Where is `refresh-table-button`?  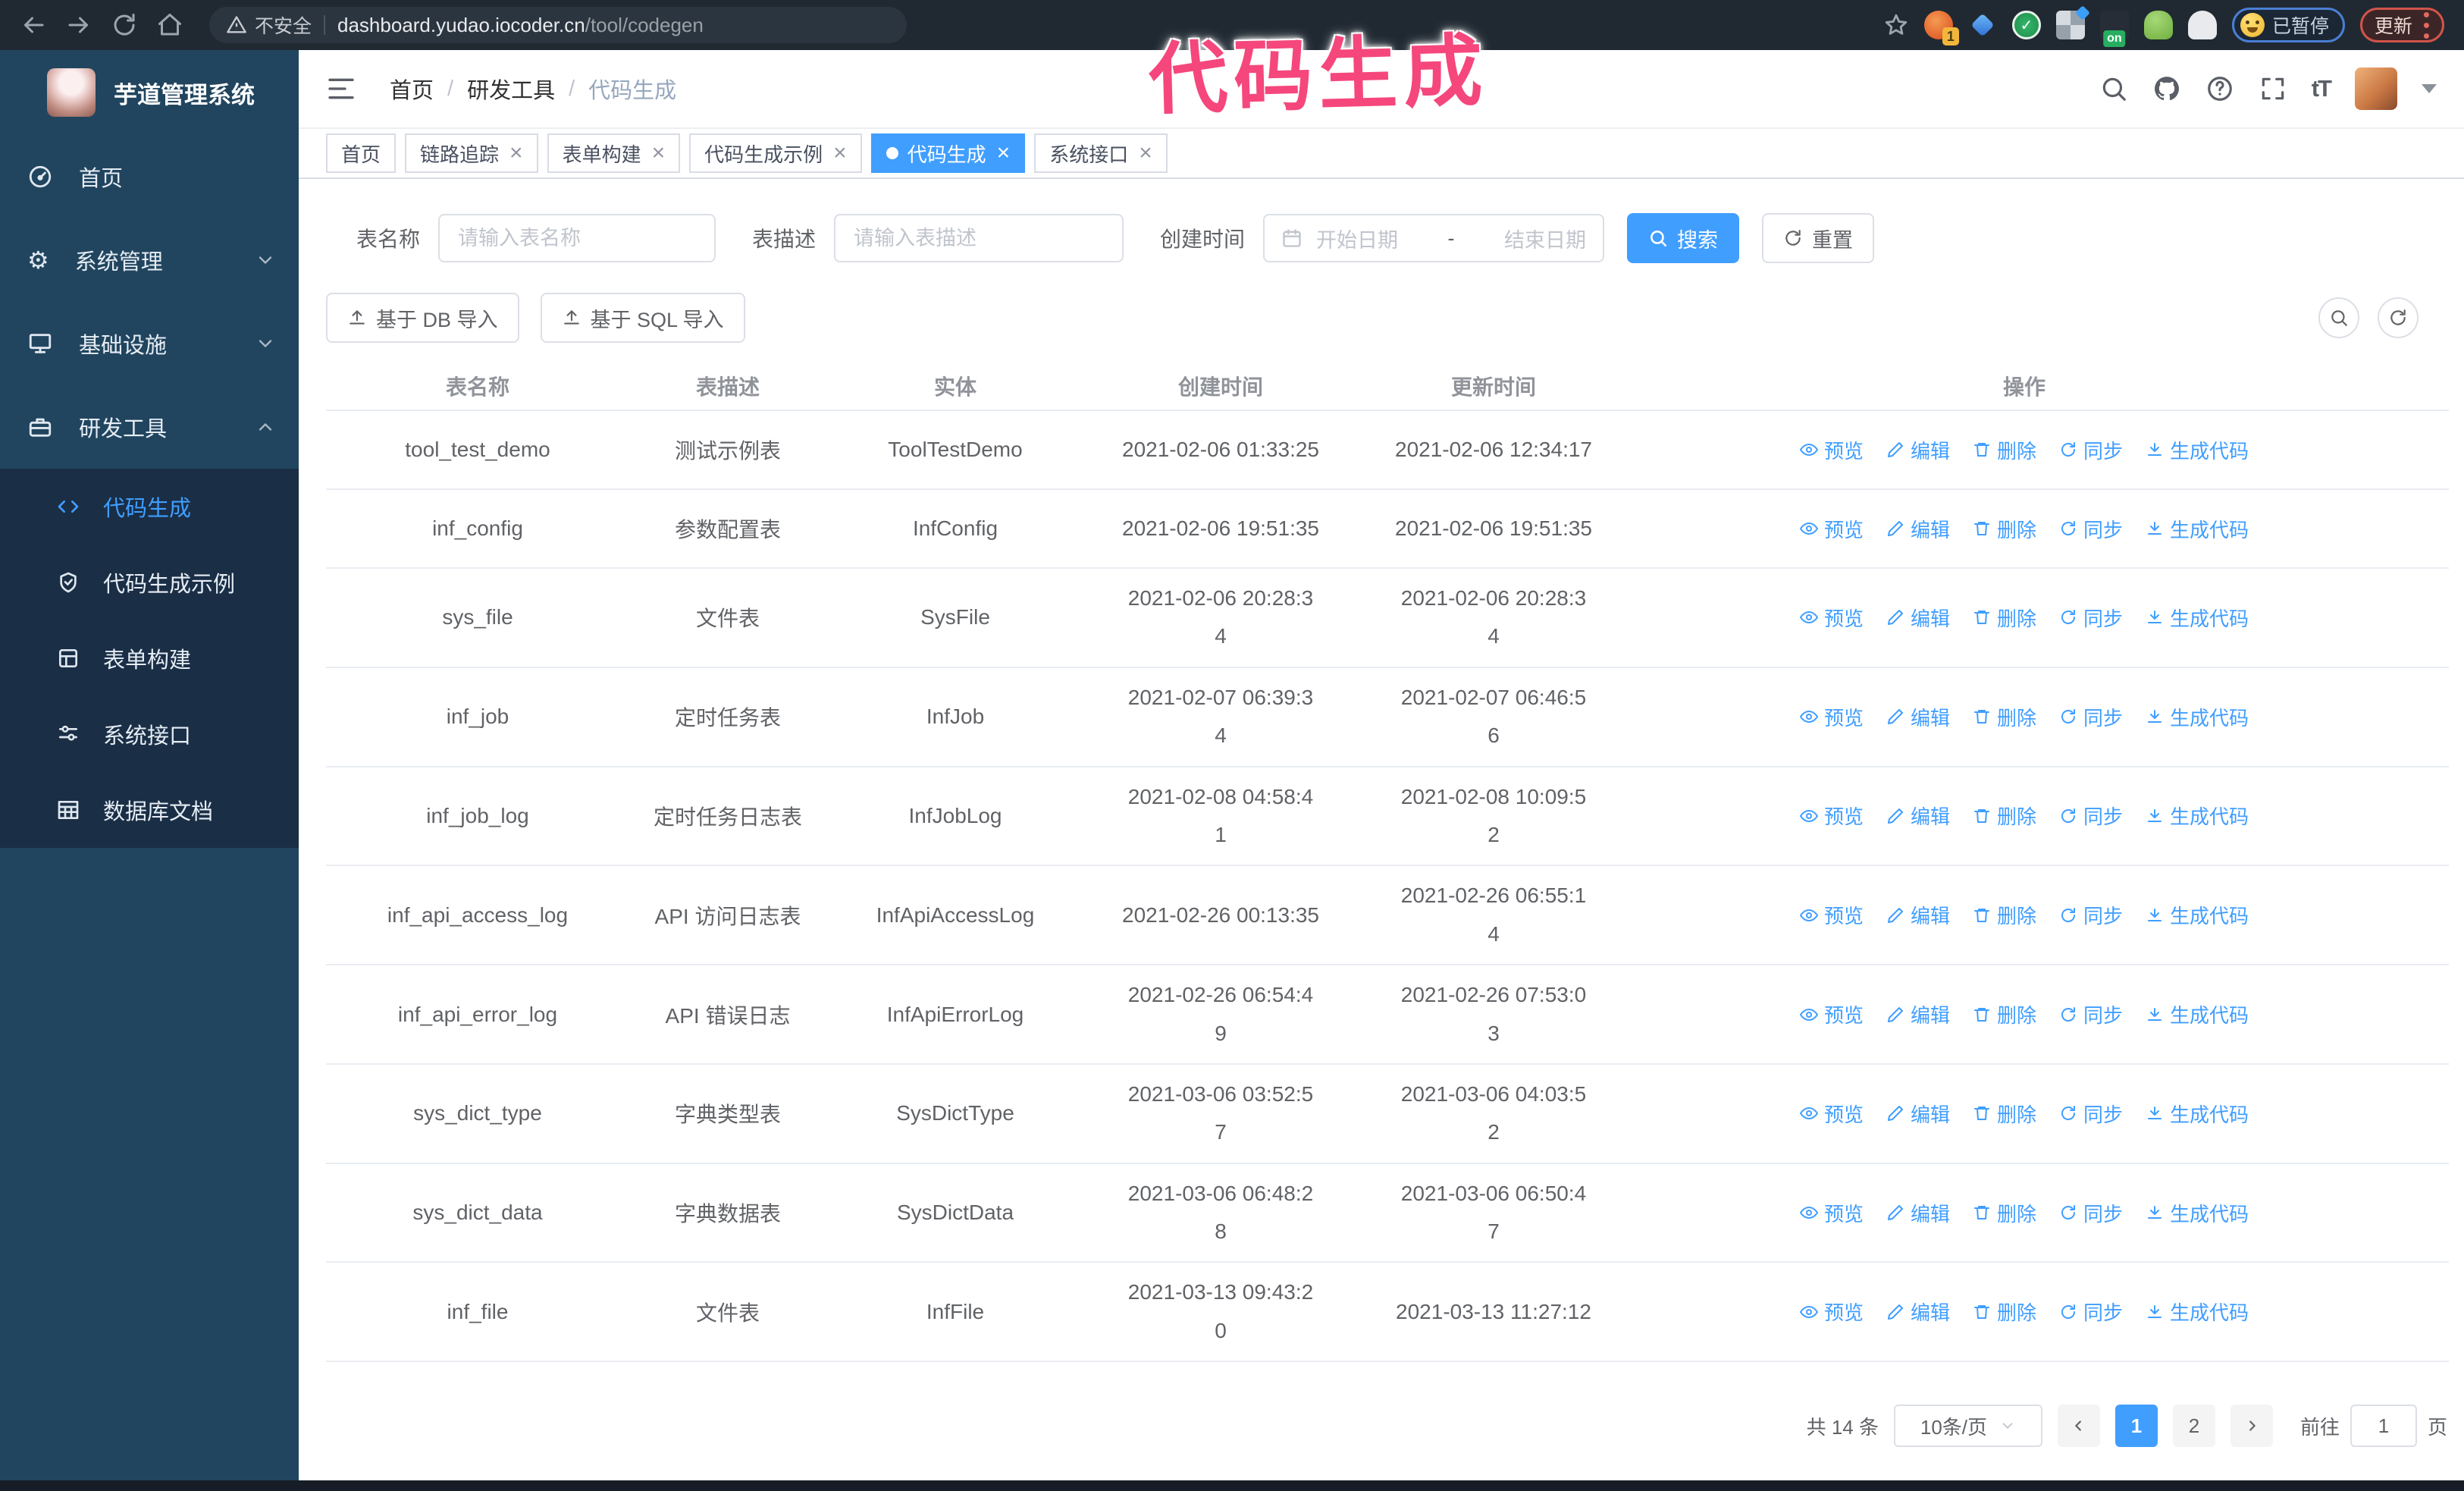
refresh-table-button is located at coordinates (2398, 317).